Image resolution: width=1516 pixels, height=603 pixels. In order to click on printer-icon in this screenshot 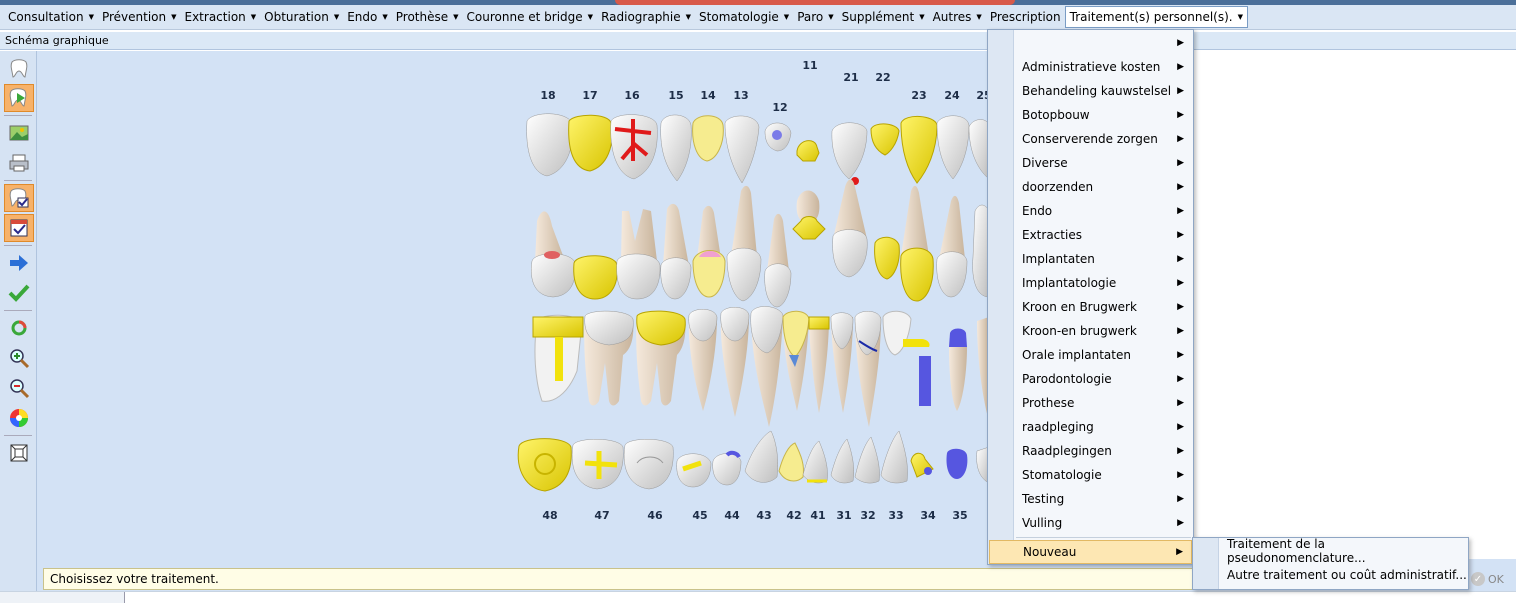, I will do `click(19, 163)`.